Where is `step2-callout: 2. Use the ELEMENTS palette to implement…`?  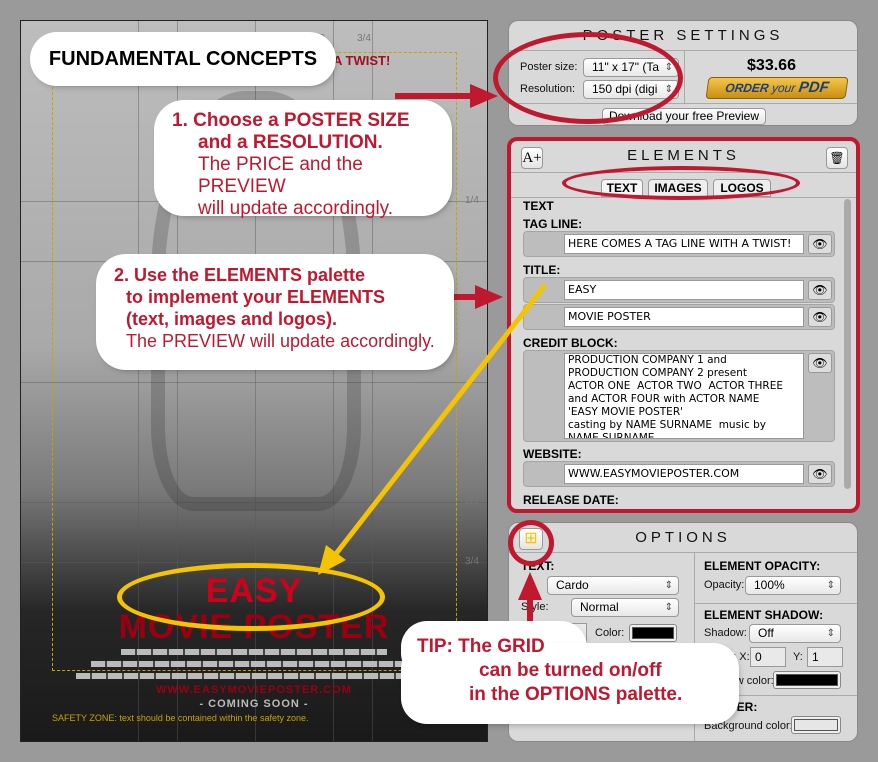
step2-callout: 2. Use the ELEMENTS palette to implement… is located at coordinates (275, 312).